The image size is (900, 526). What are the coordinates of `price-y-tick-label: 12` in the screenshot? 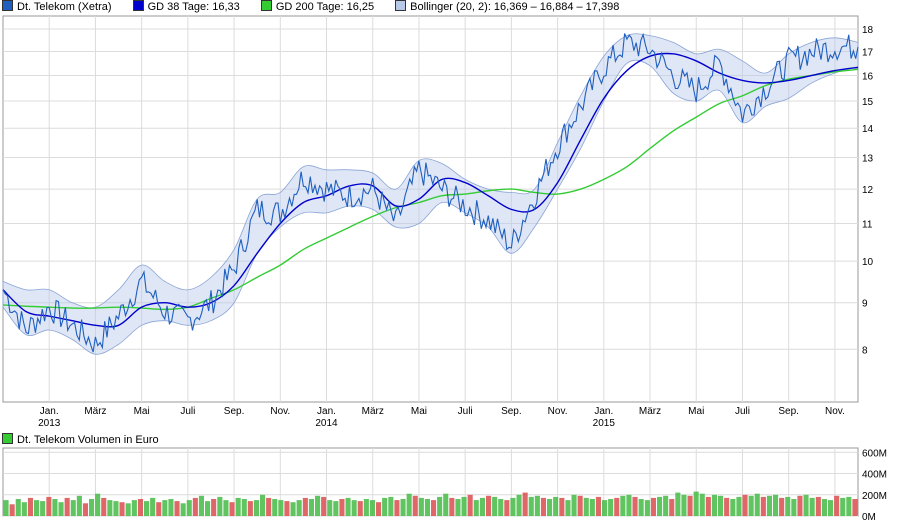 It's located at (868, 190).